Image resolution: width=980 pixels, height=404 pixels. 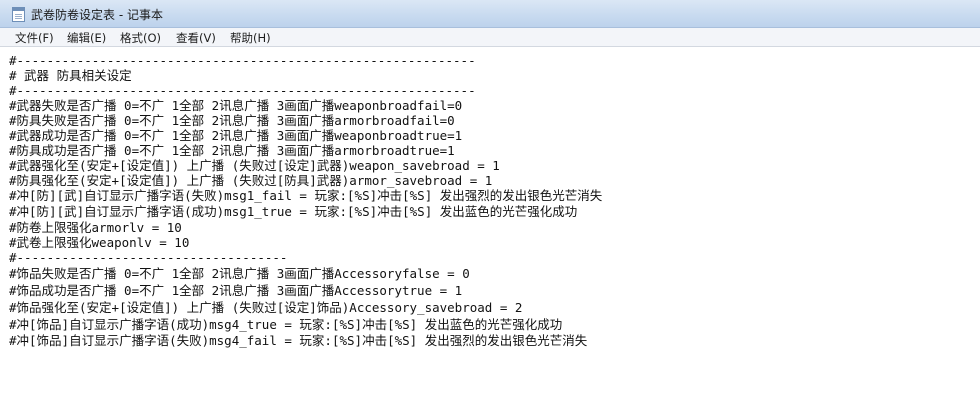 I want to click on text-line: #武卷上限强化weaponlv = 10, so click(x=99, y=242).